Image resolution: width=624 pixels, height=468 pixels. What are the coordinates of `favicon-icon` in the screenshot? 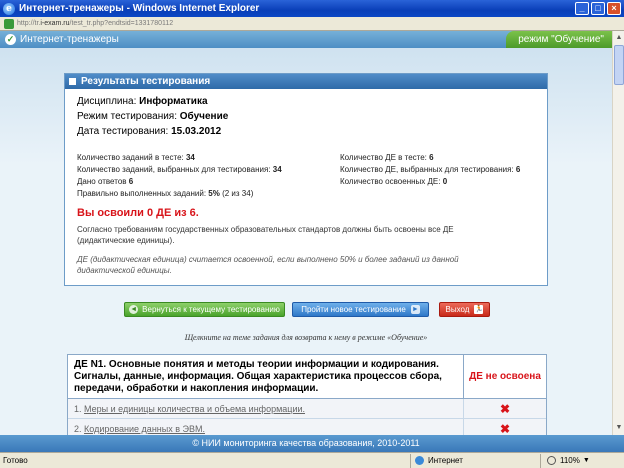 It's located at (9, 23).